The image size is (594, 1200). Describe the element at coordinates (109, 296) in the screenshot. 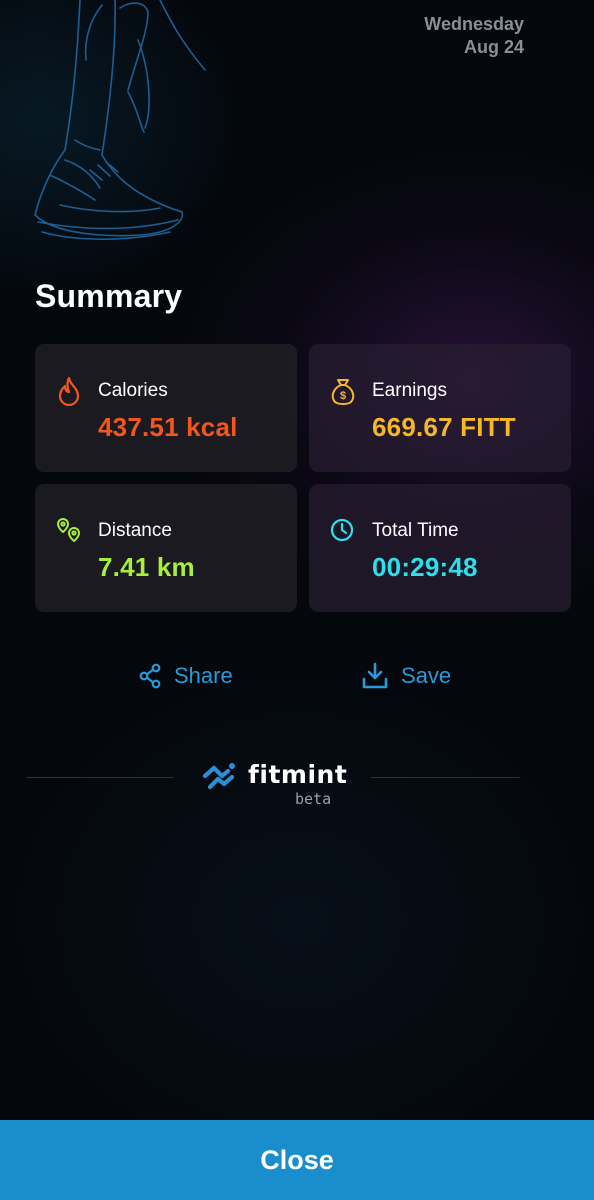

I see `summary-title: Summary` at that location.